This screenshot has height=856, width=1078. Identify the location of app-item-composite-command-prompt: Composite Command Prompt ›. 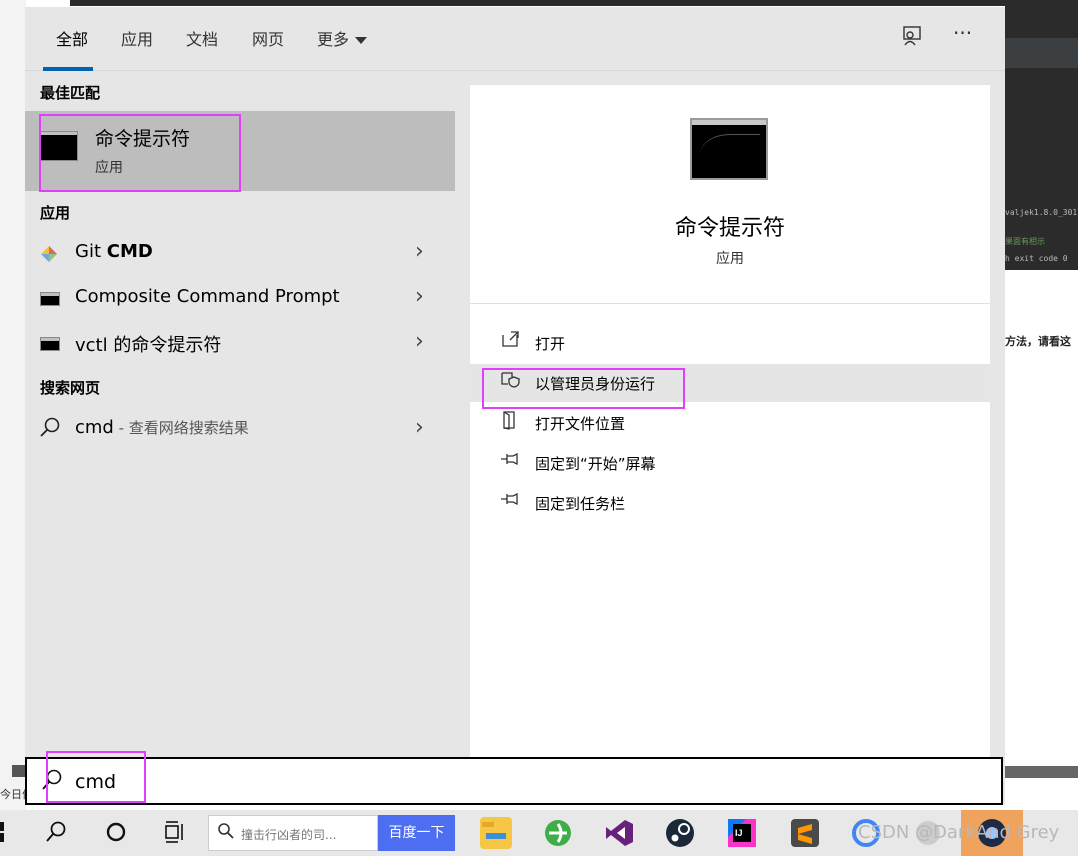
(240, 298).